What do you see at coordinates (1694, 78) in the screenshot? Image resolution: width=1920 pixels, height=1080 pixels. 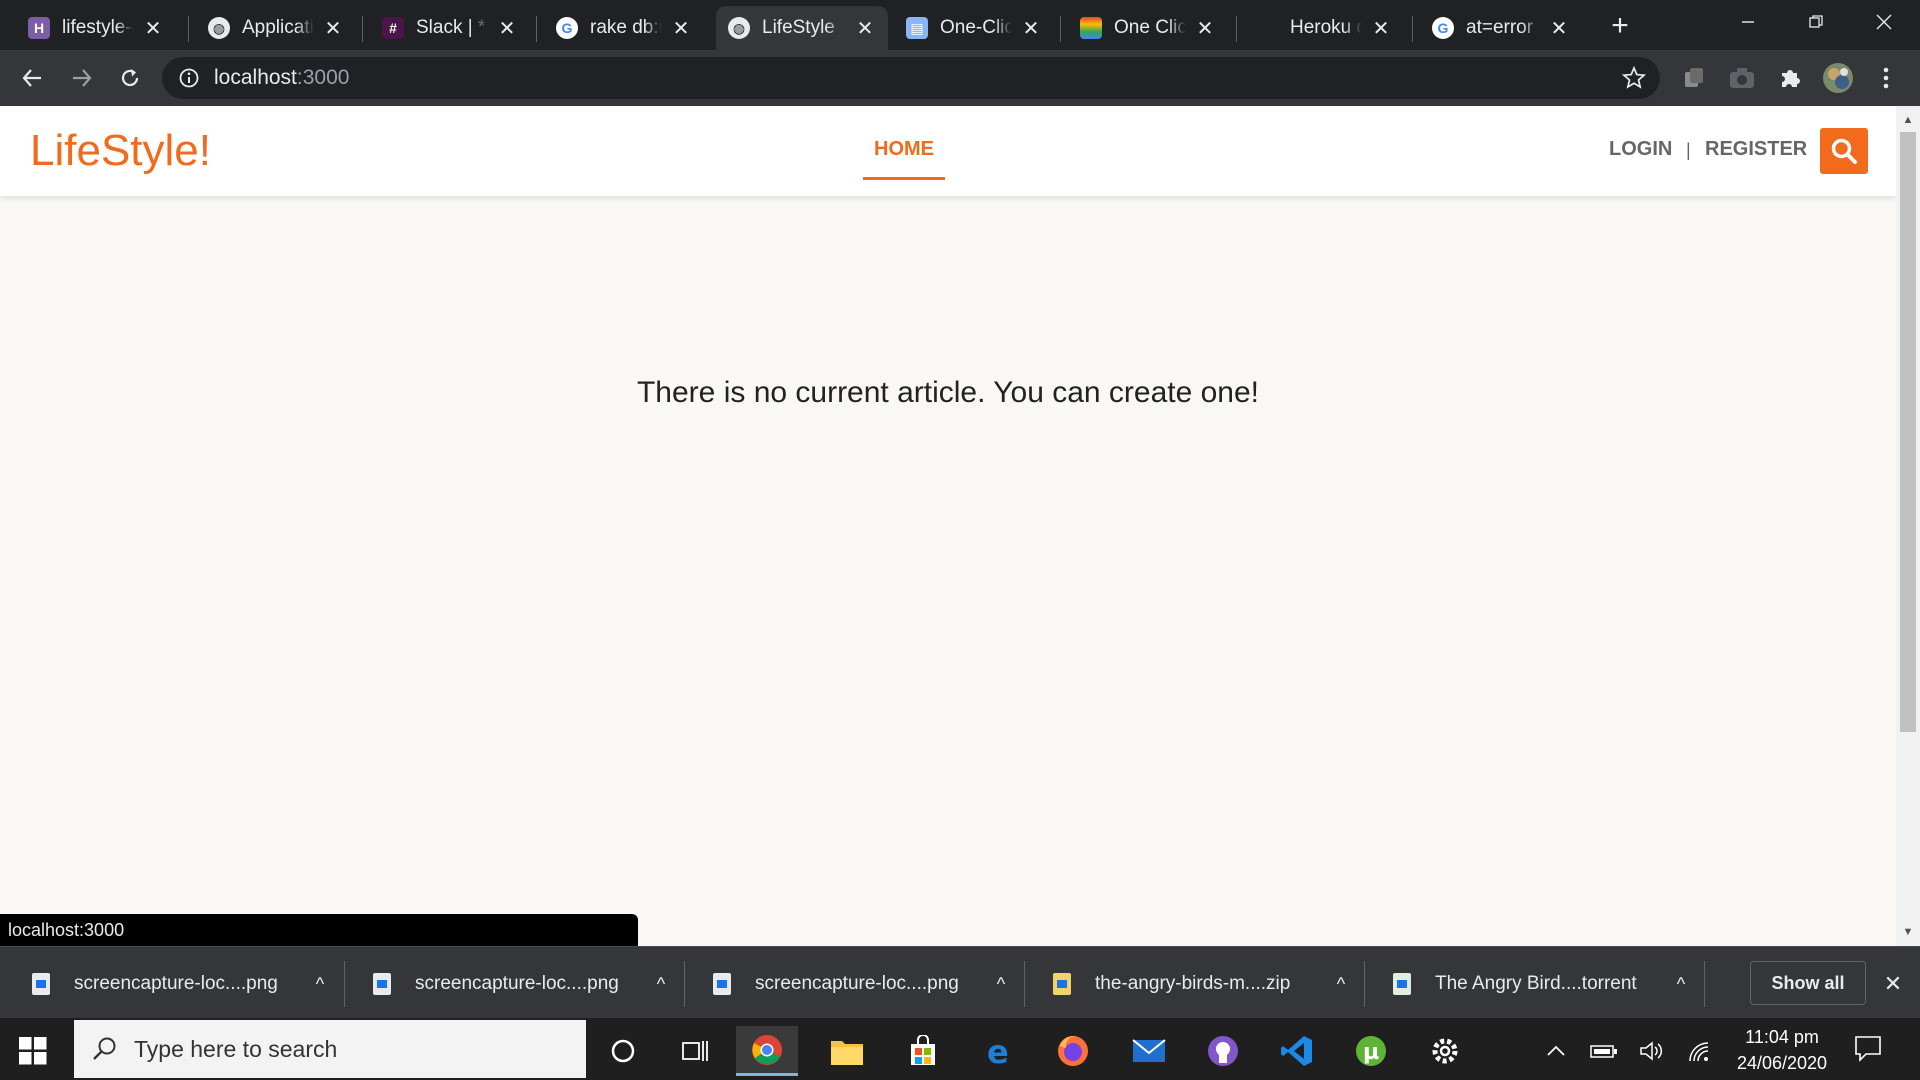 I see `extension-button` at bounding box center [1694, 78].